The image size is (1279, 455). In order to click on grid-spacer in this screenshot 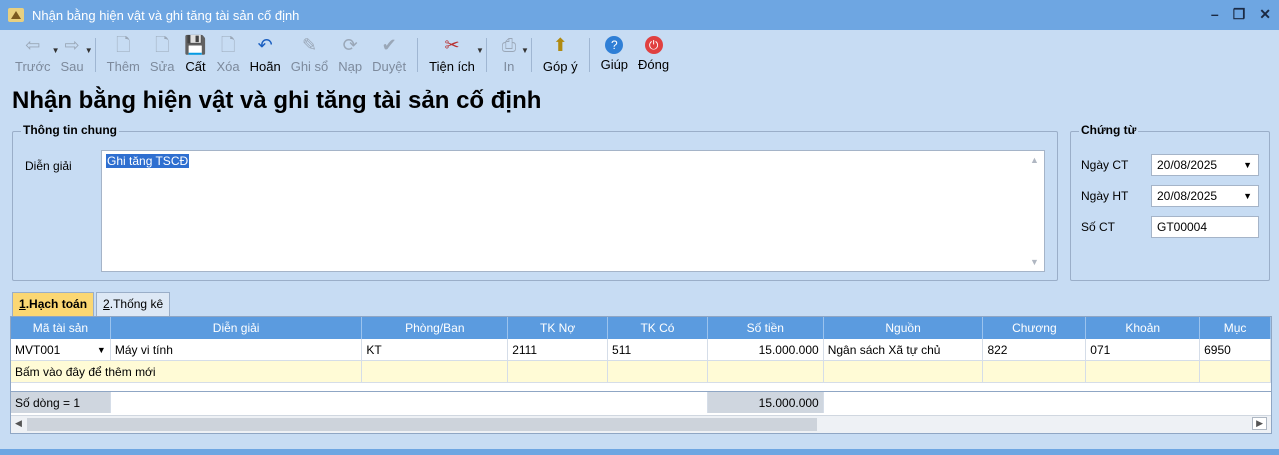, I will do `click(641, 387)`.